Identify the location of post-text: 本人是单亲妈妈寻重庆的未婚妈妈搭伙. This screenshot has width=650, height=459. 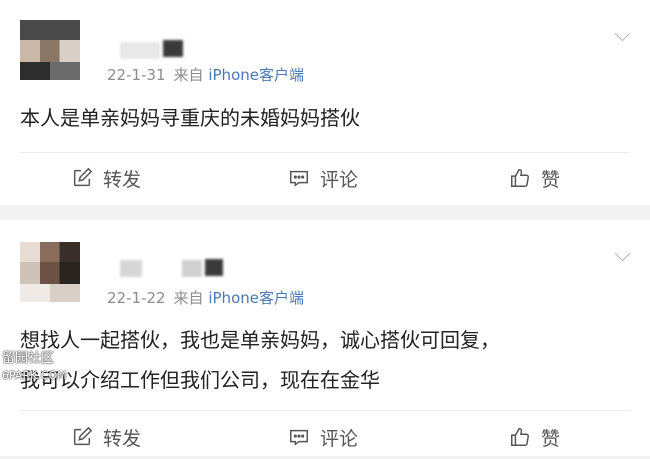
(190, 118).